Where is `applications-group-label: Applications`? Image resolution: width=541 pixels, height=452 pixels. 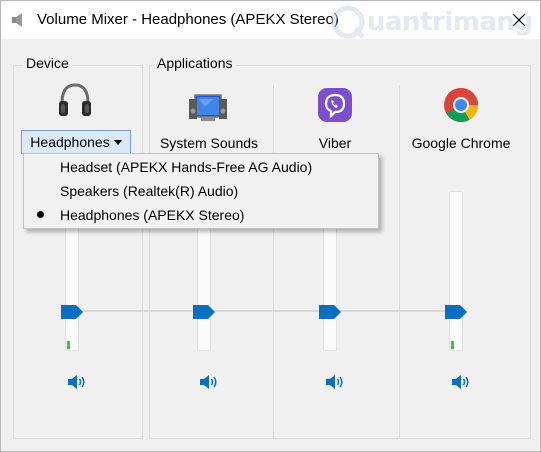 applications-group-label: Applications is located at coordinates (195, 63).